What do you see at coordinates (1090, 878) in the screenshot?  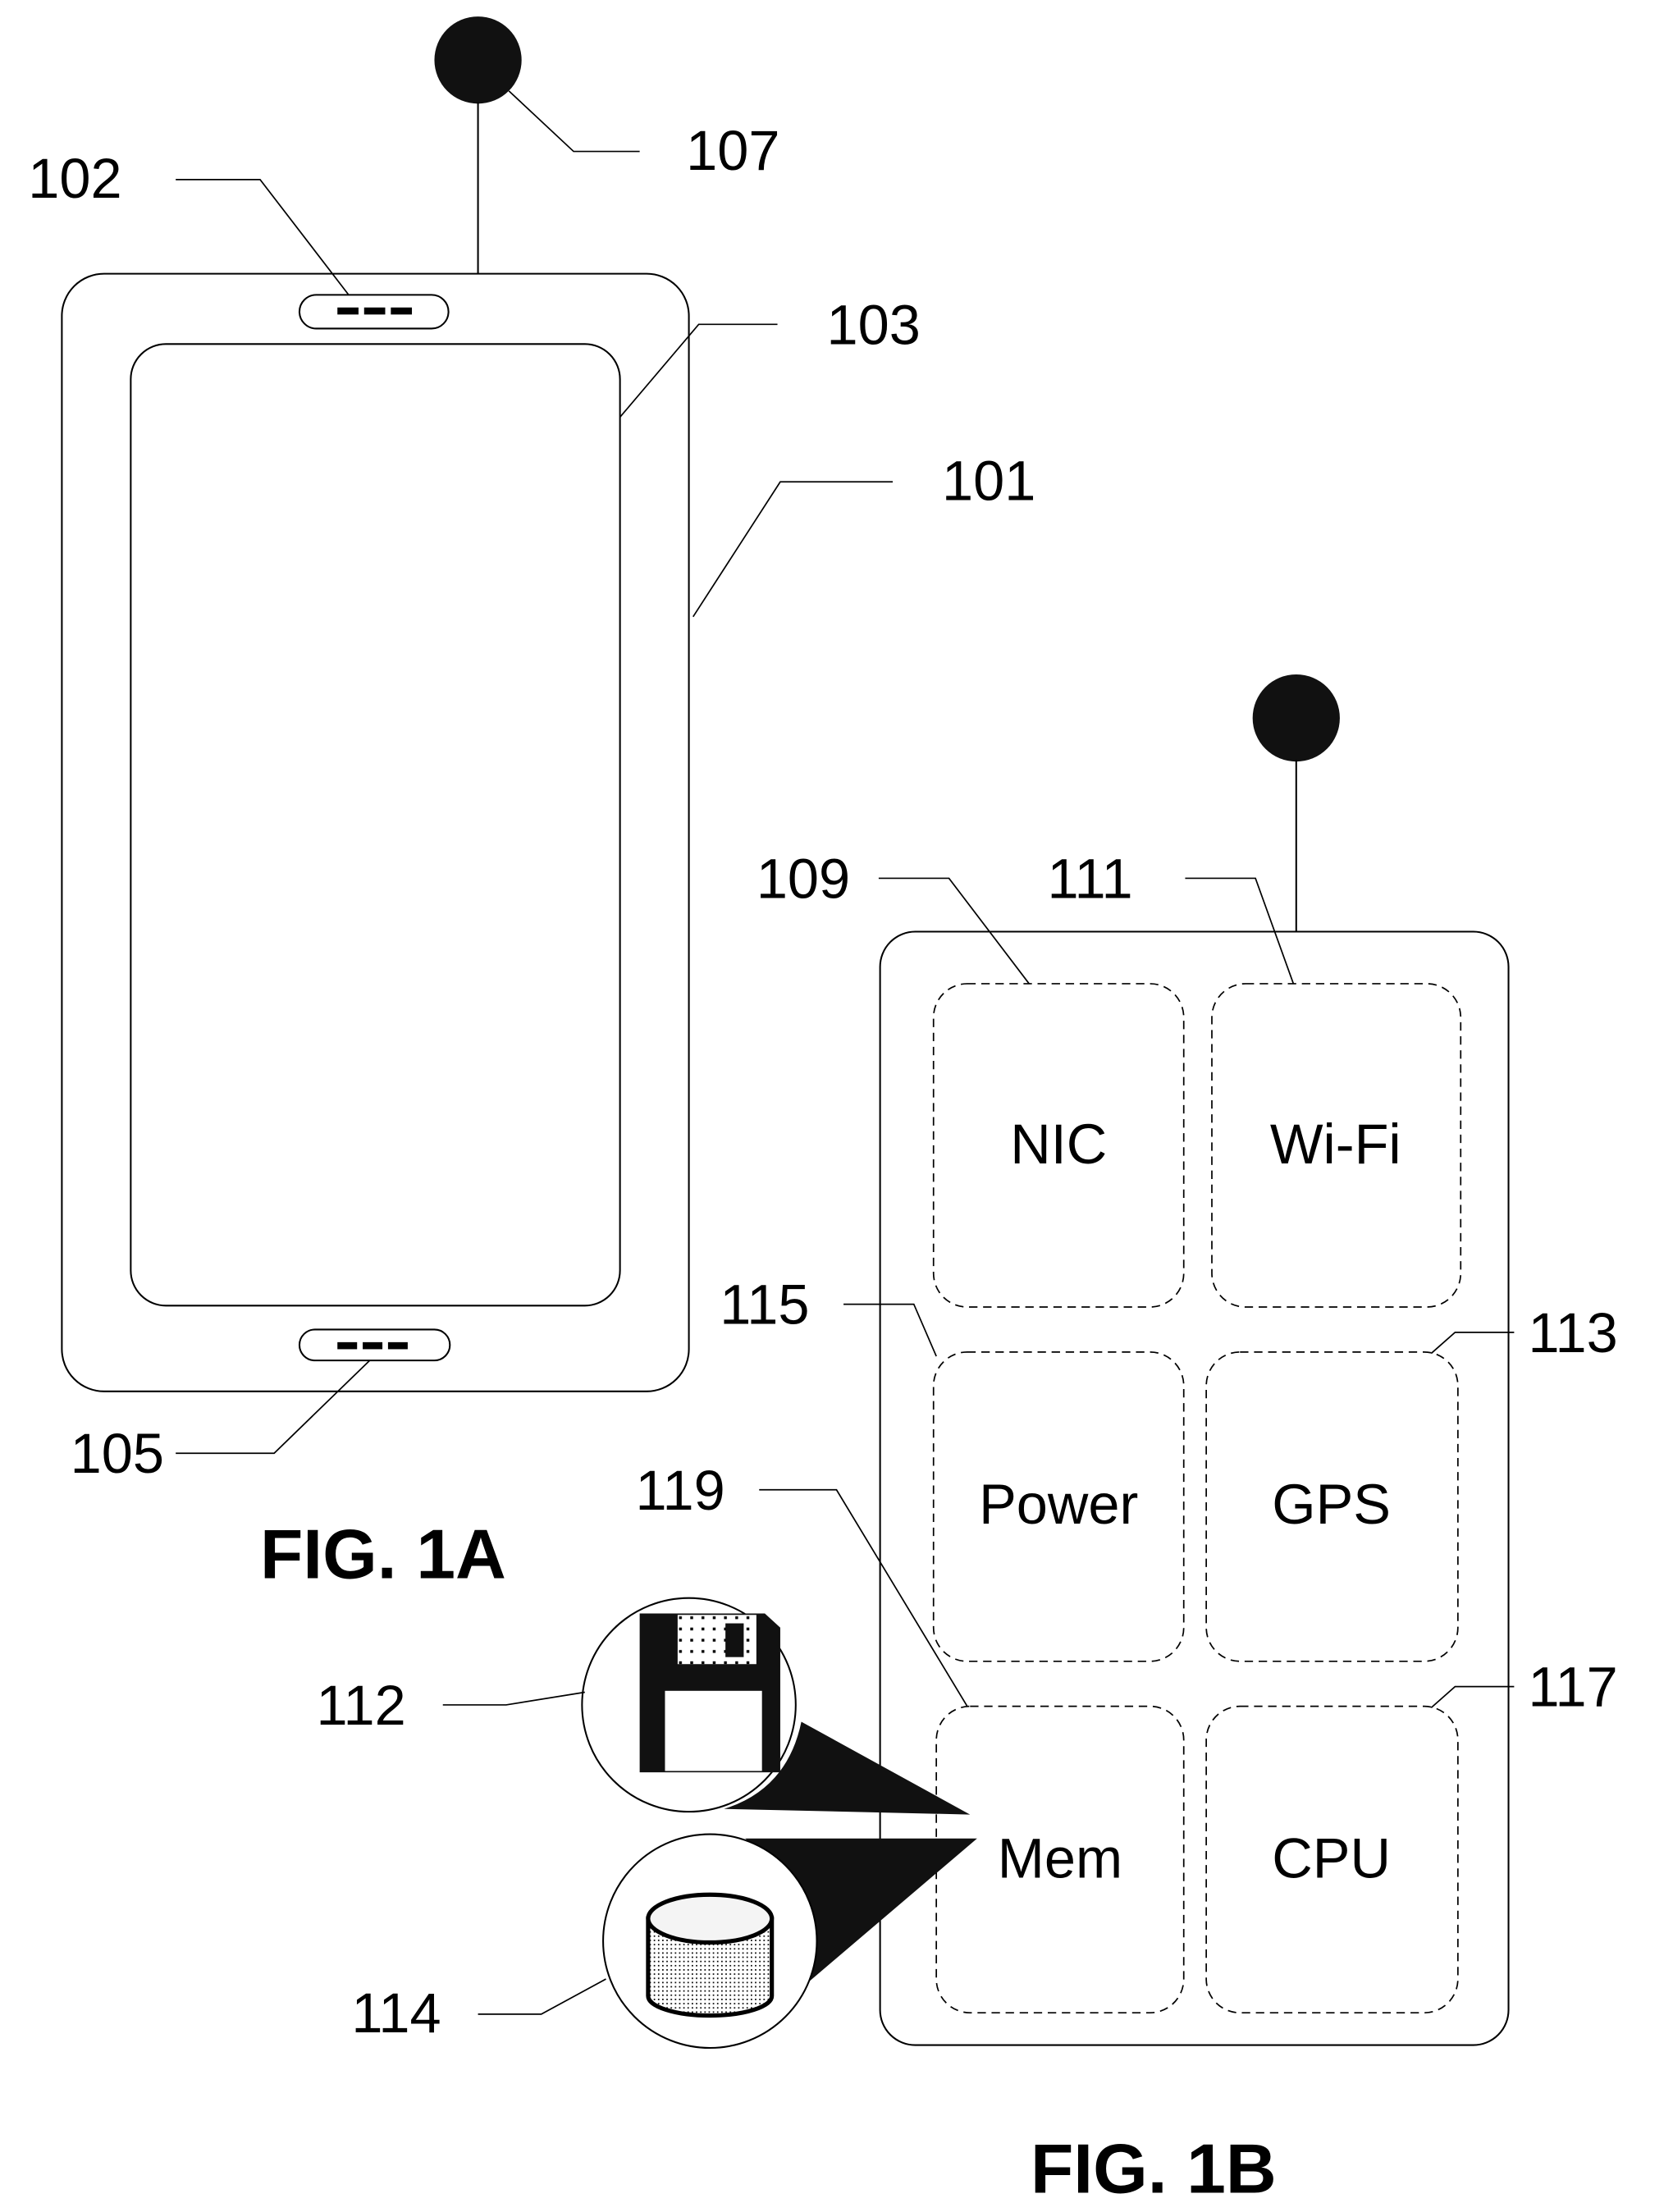 I see `ref-111: 111` at bounding box center [1090, 878].